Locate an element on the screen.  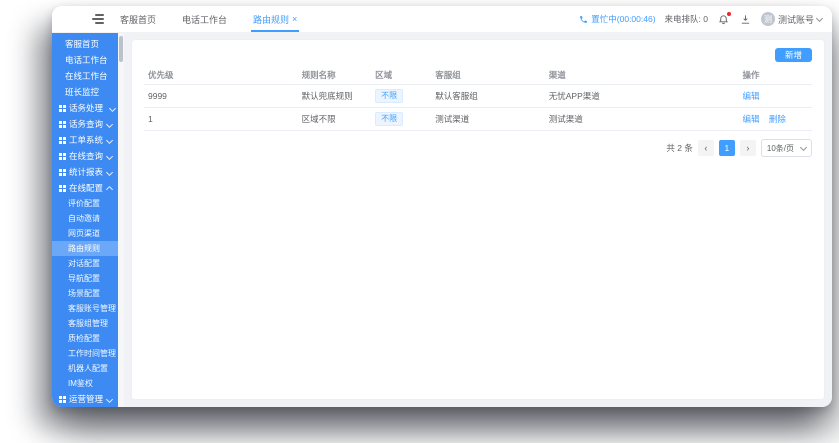
username: 测试账号 is located at coordinates (795, 19).